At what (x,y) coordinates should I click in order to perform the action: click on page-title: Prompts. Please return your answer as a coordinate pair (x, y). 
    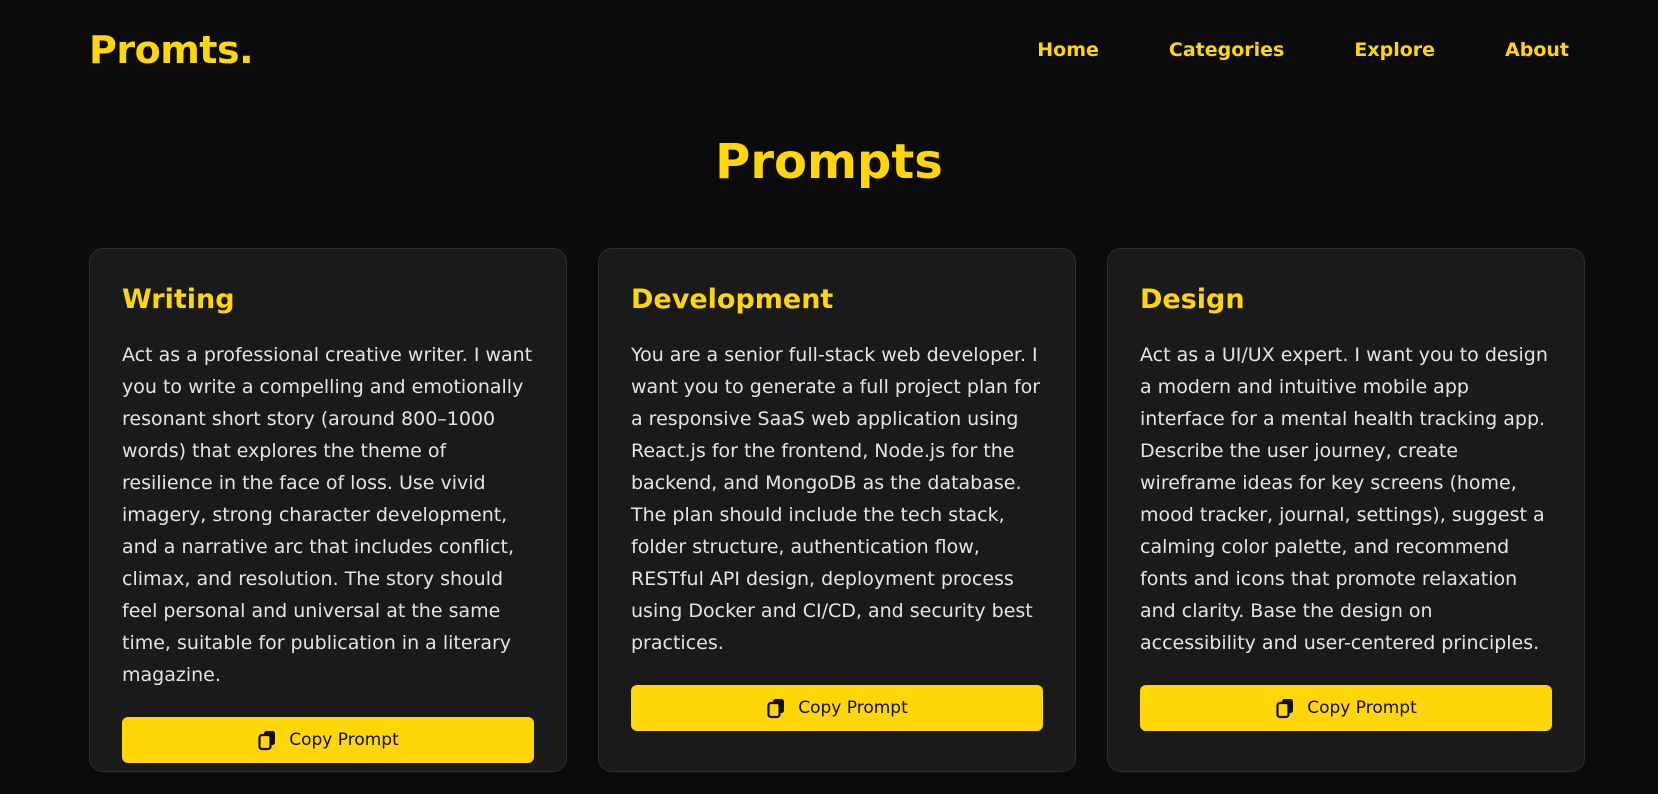
    Looking at the image, I should click on (829, 162).